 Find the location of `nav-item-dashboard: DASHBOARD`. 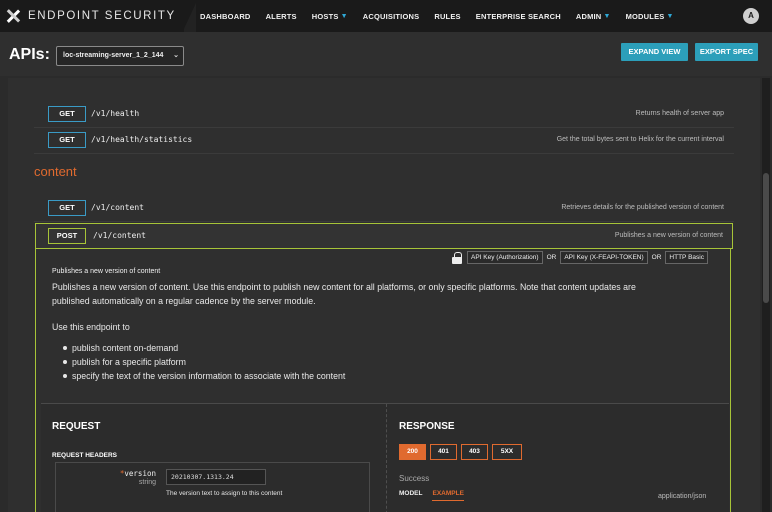

nav-item-dashboard: DASHBOARD is located at coordinates (225, 16).